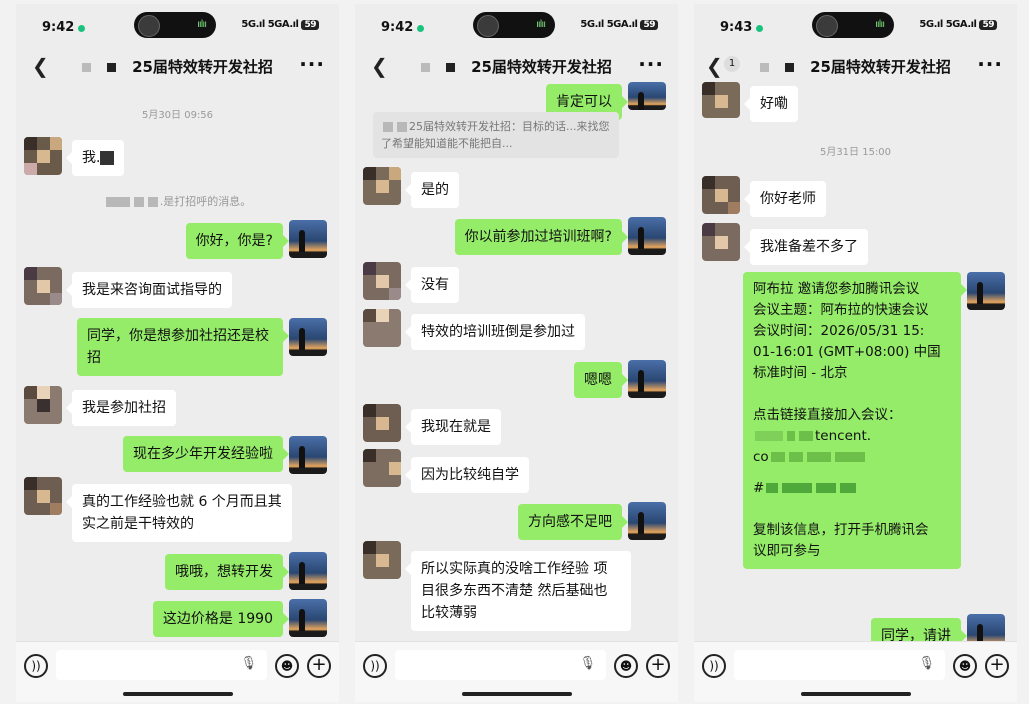 Image resolution: width=1029 pixels, height=704 pixels. Describe the element at coordinates (736, 27) in the screenshot. I see `status-time: 9:43` at that location.